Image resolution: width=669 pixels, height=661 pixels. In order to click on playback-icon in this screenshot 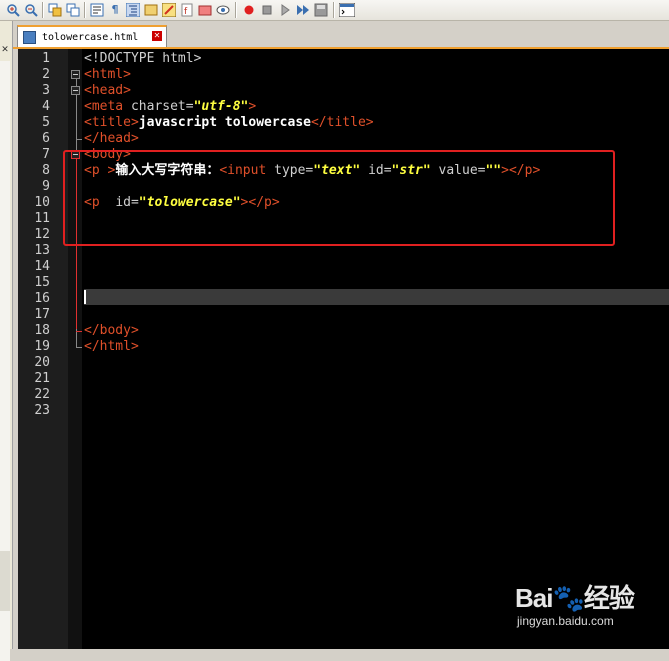, I will do `click(285, 9)`.